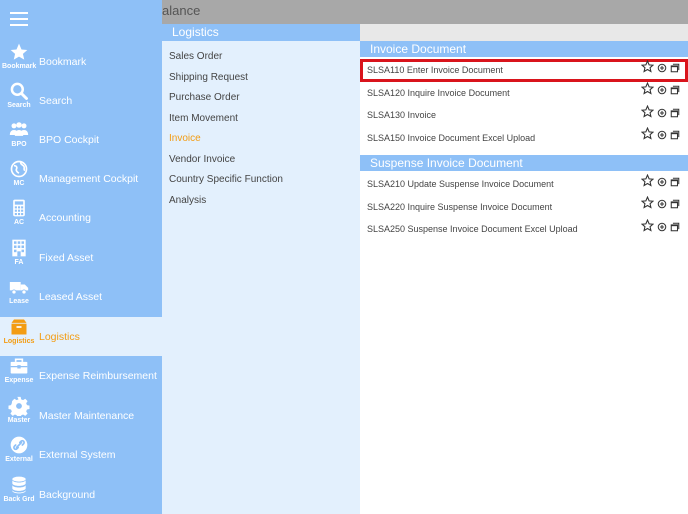 The width and height of the screenshot is (688, 514). I want to click on people-icon: BPO, so click(19, 134).